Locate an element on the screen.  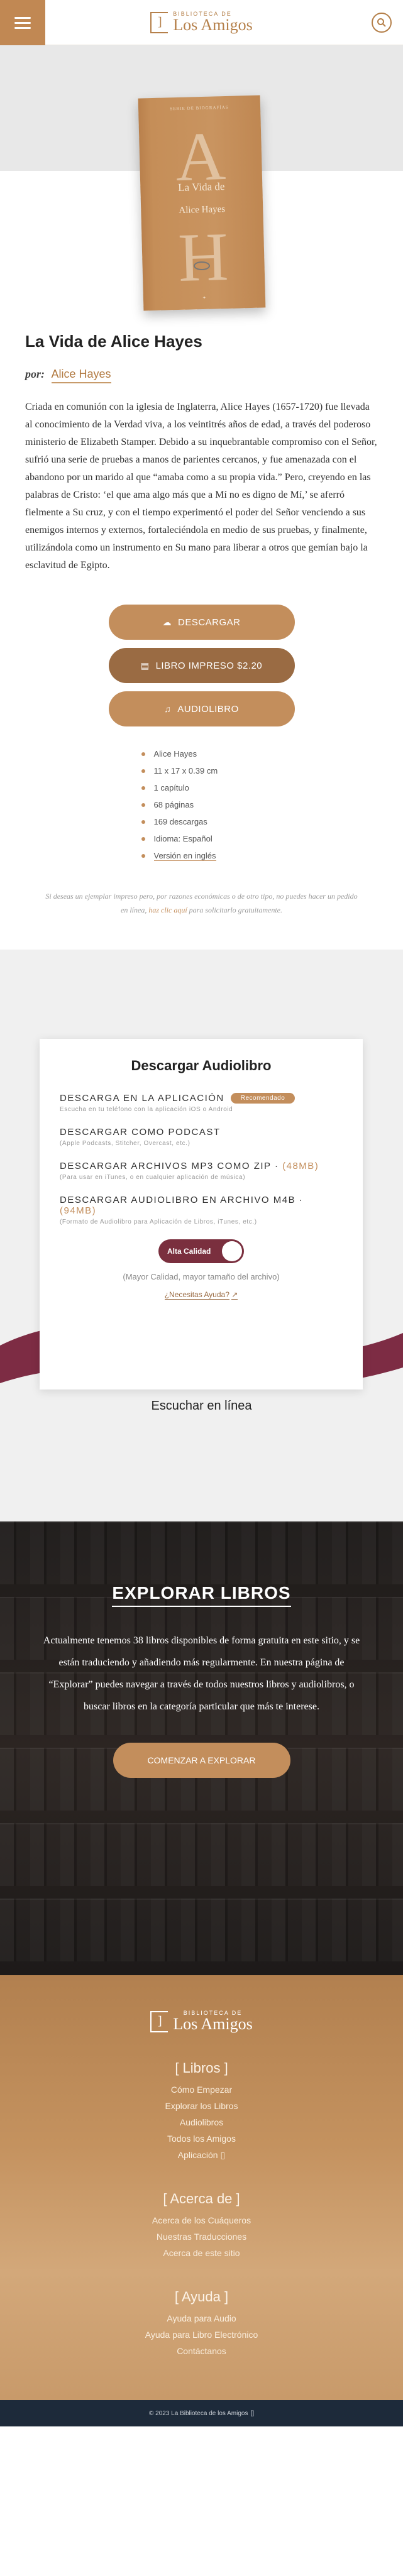
footer-link-about-site: Acerca de este sitio is located at coordinates (201, 2253).